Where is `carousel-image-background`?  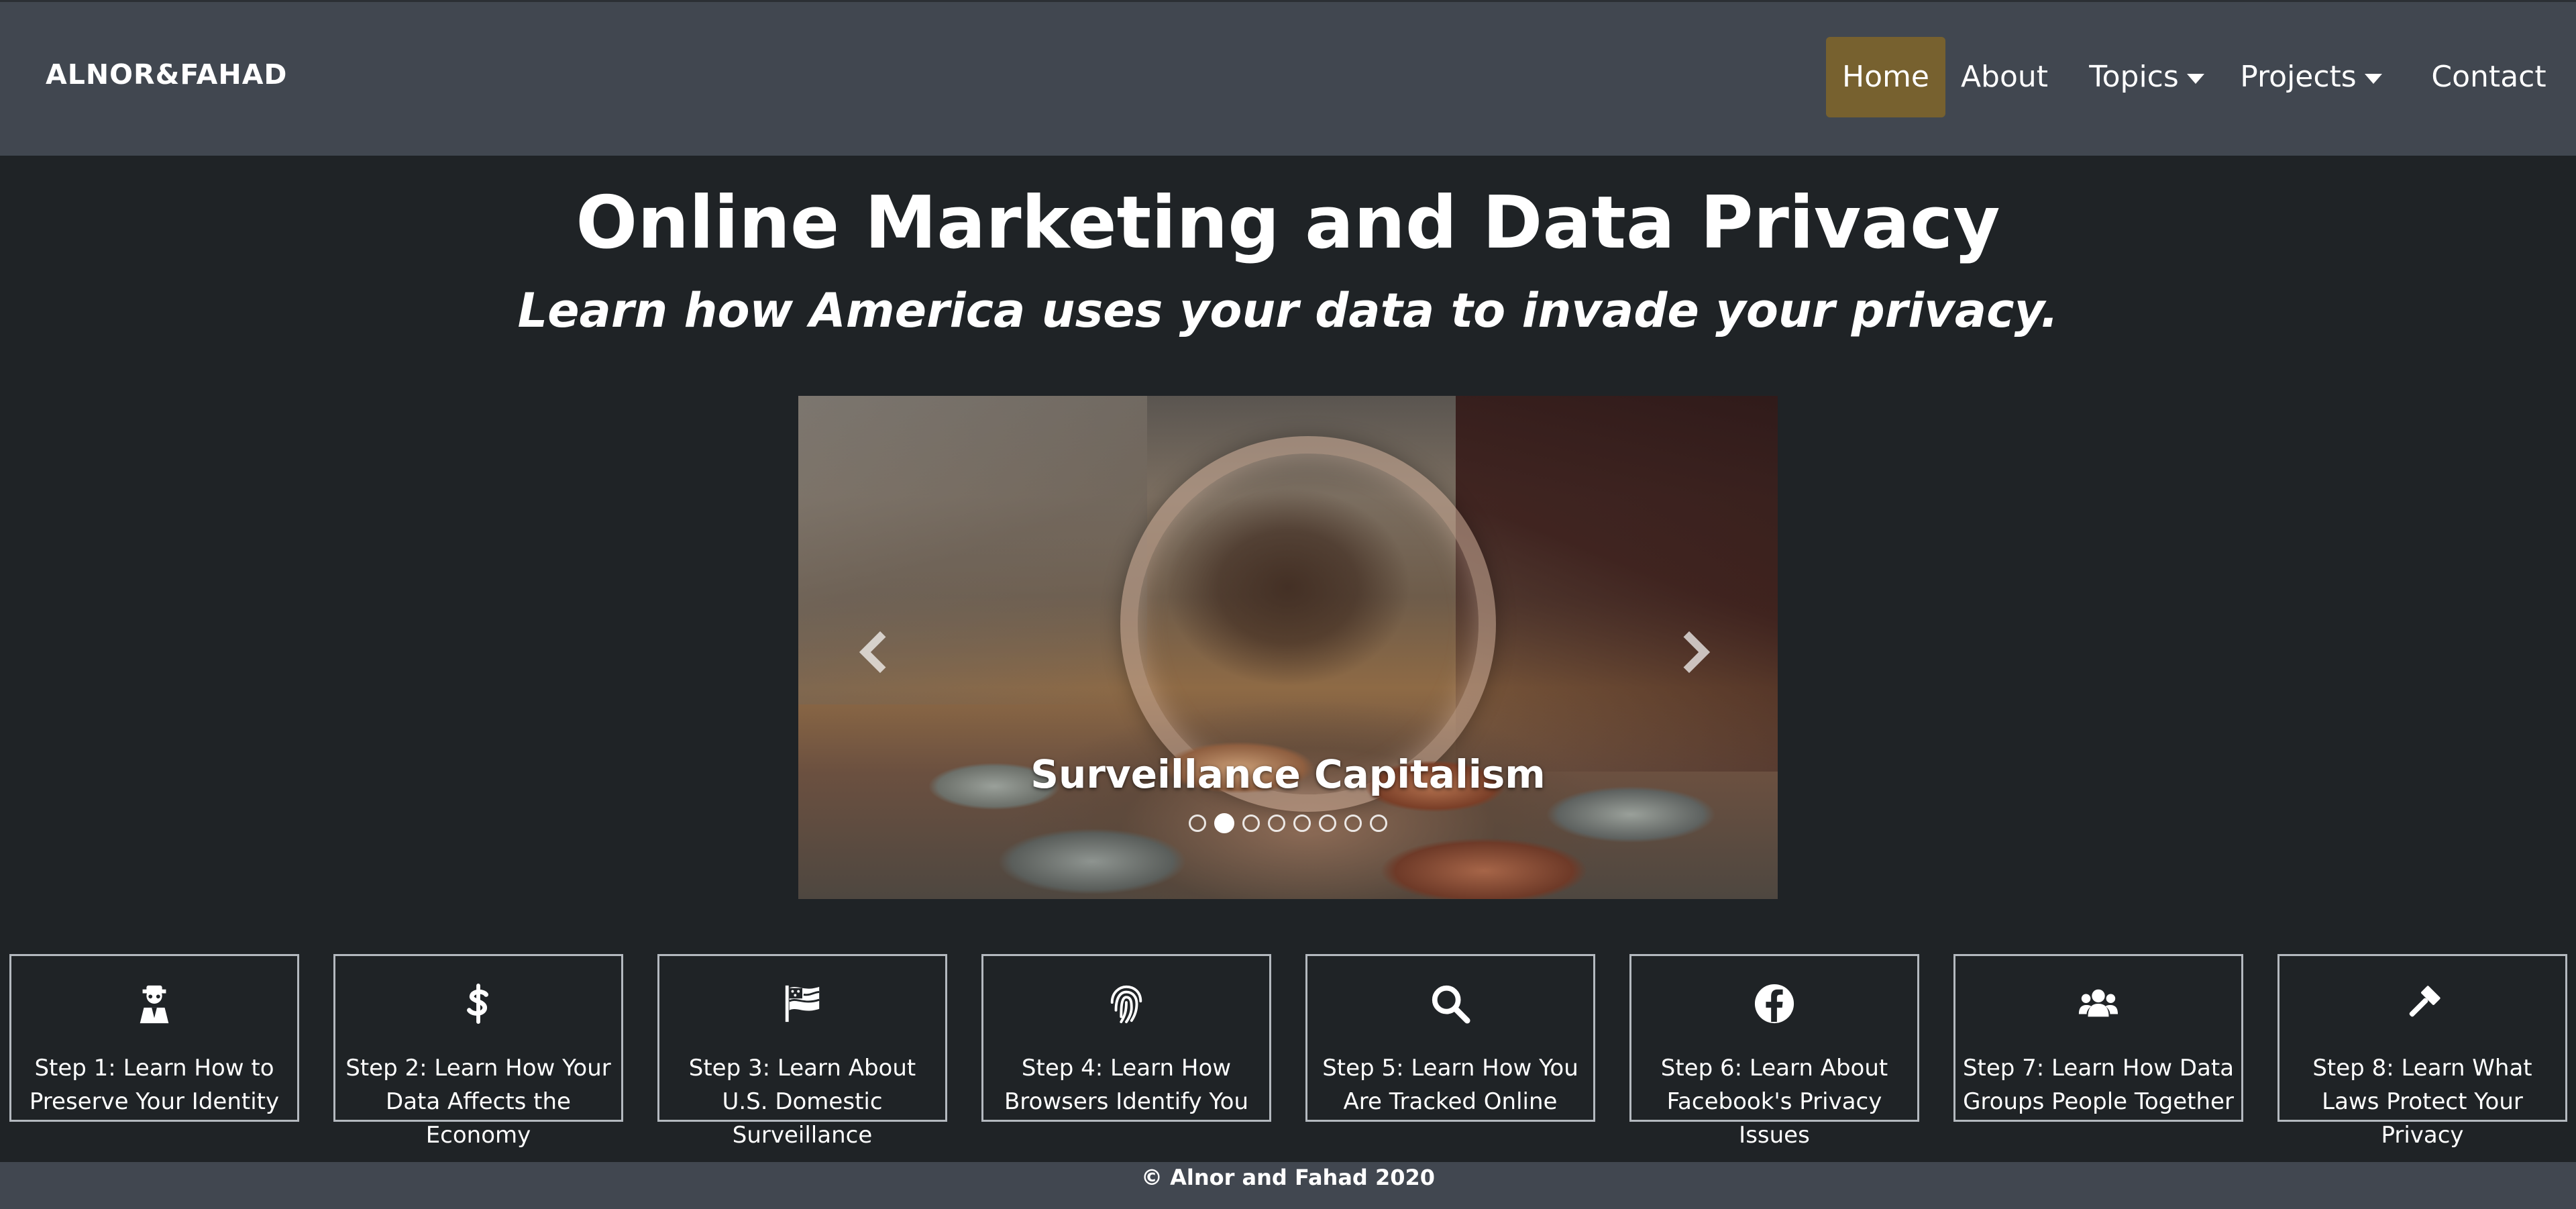 carousel-image-background is located at coordinates (972, 550).